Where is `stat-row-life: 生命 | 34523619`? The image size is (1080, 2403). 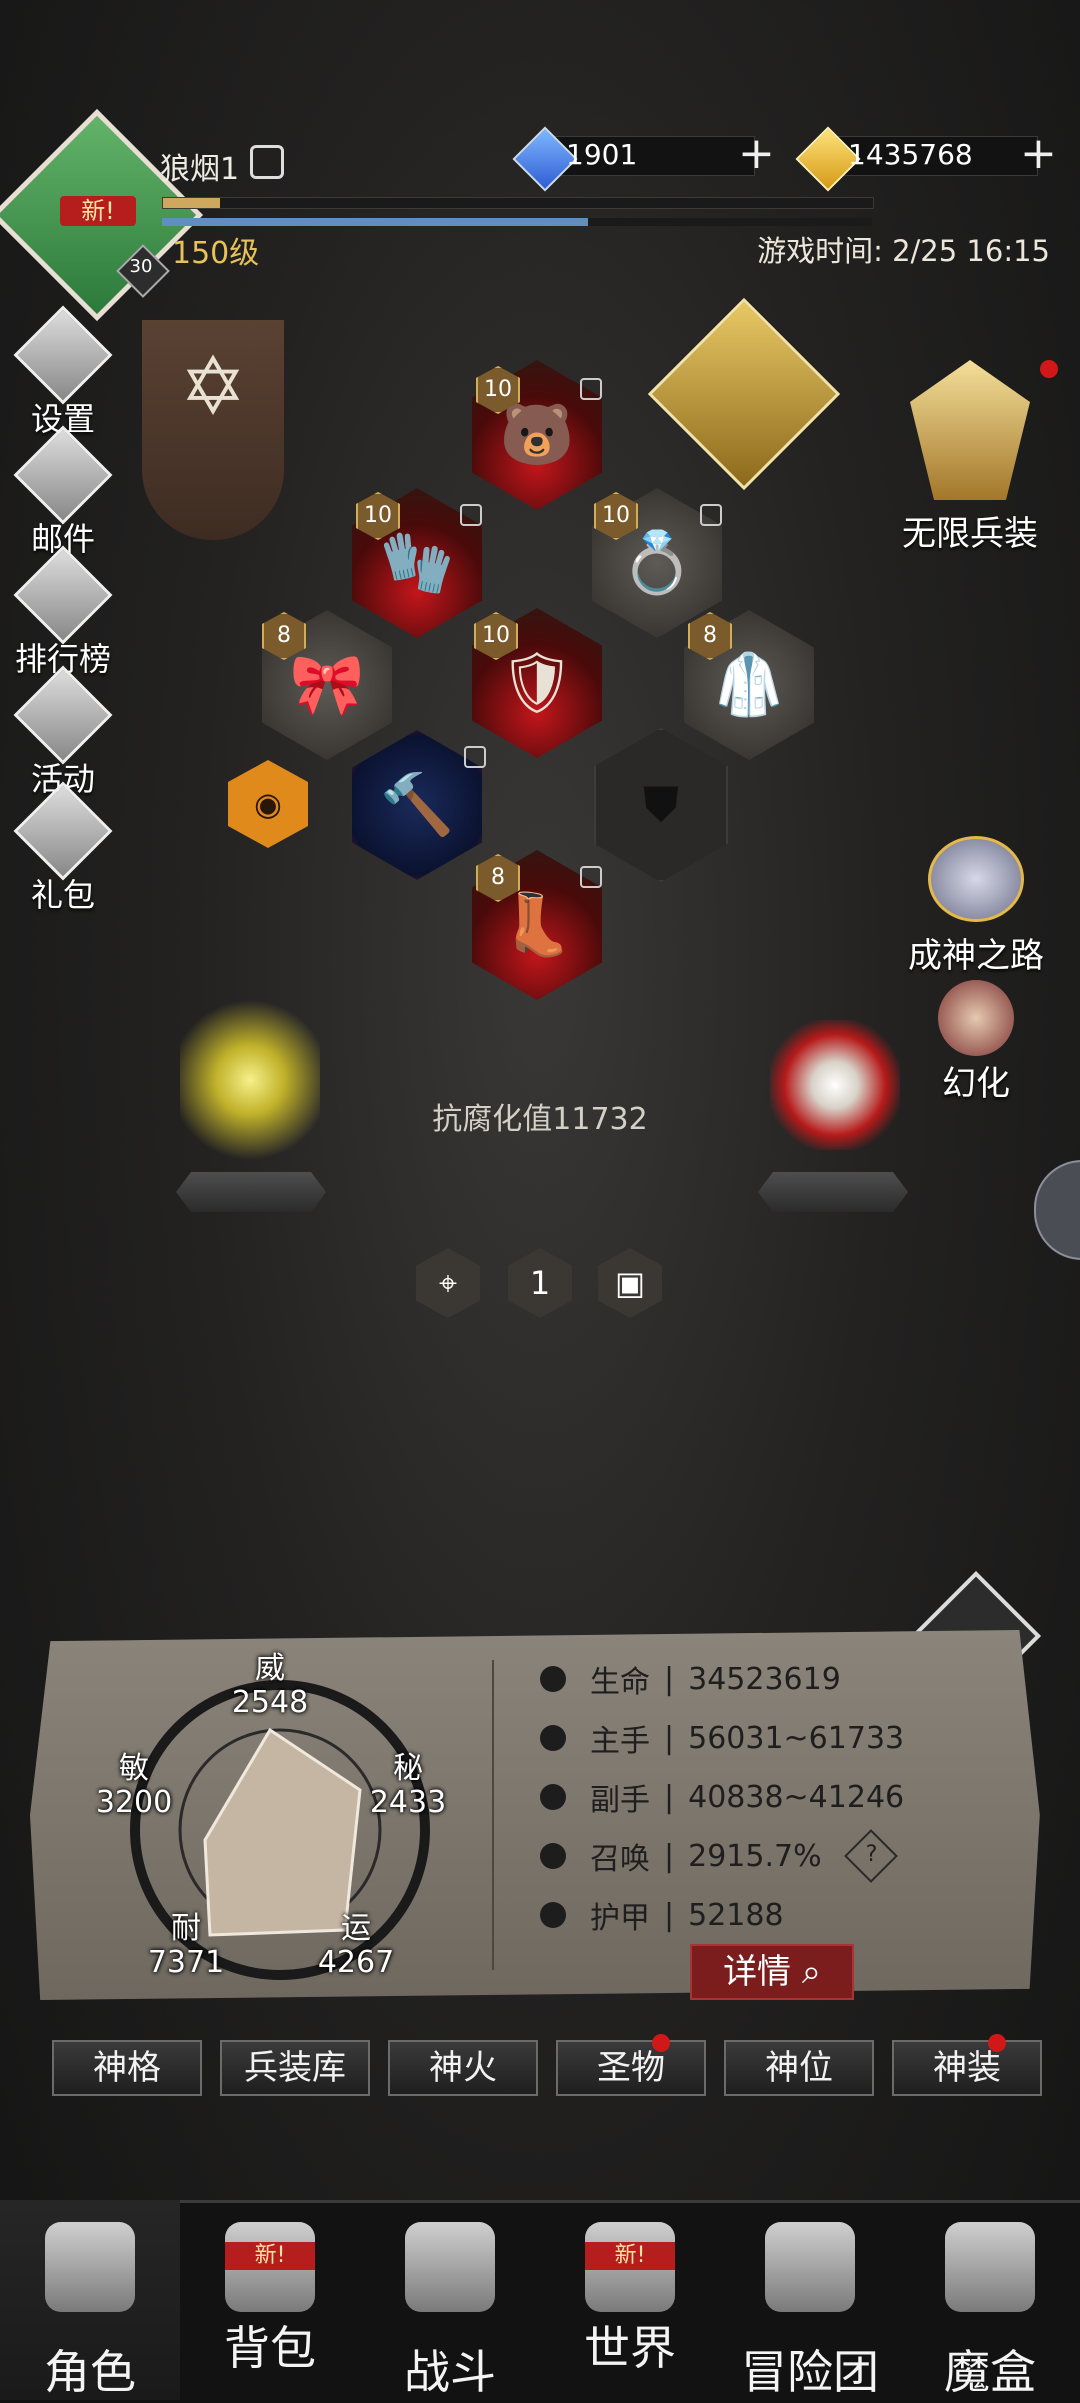 stat-row-life: 生命 | 34523619 is located at coordinates (780, 1679).